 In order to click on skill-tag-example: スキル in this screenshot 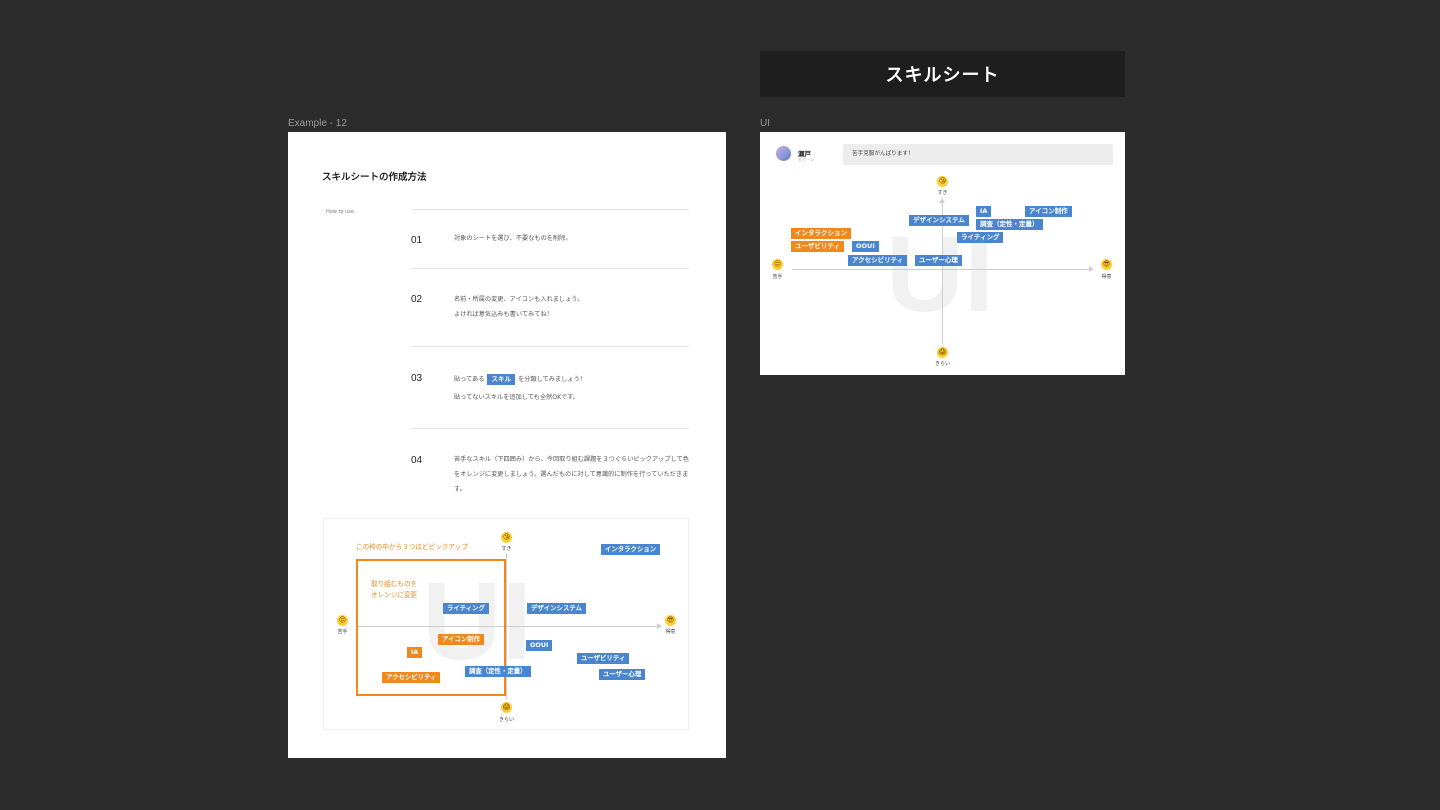, I will do `click(501, 379)`.